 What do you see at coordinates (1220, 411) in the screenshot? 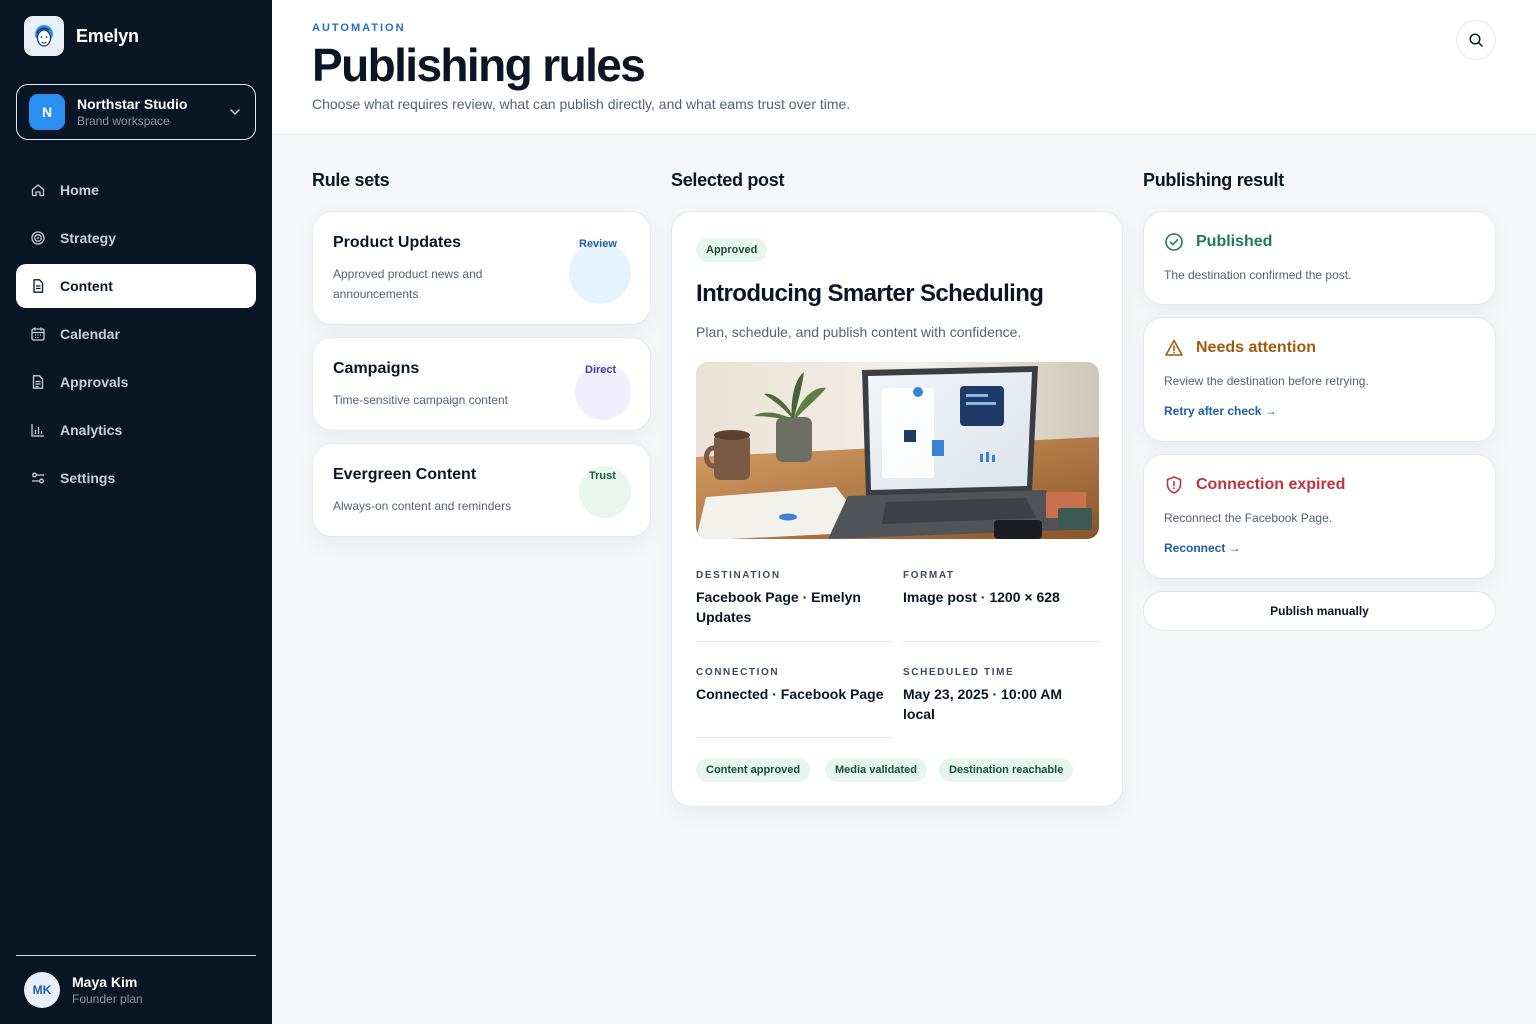
I see `retry-after-check-link: Retry after check →` at bounding box center [1220, 411].